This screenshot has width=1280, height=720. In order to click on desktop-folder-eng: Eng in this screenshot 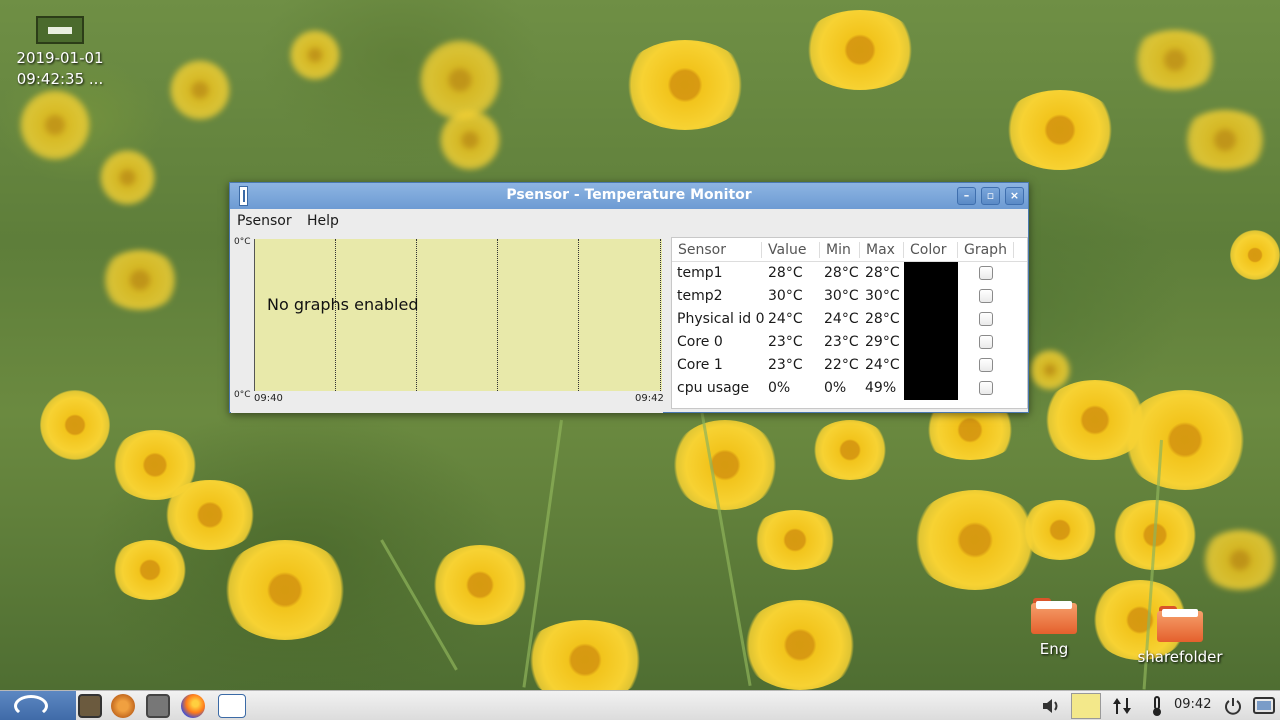, I will do `click(1054, 628)`.